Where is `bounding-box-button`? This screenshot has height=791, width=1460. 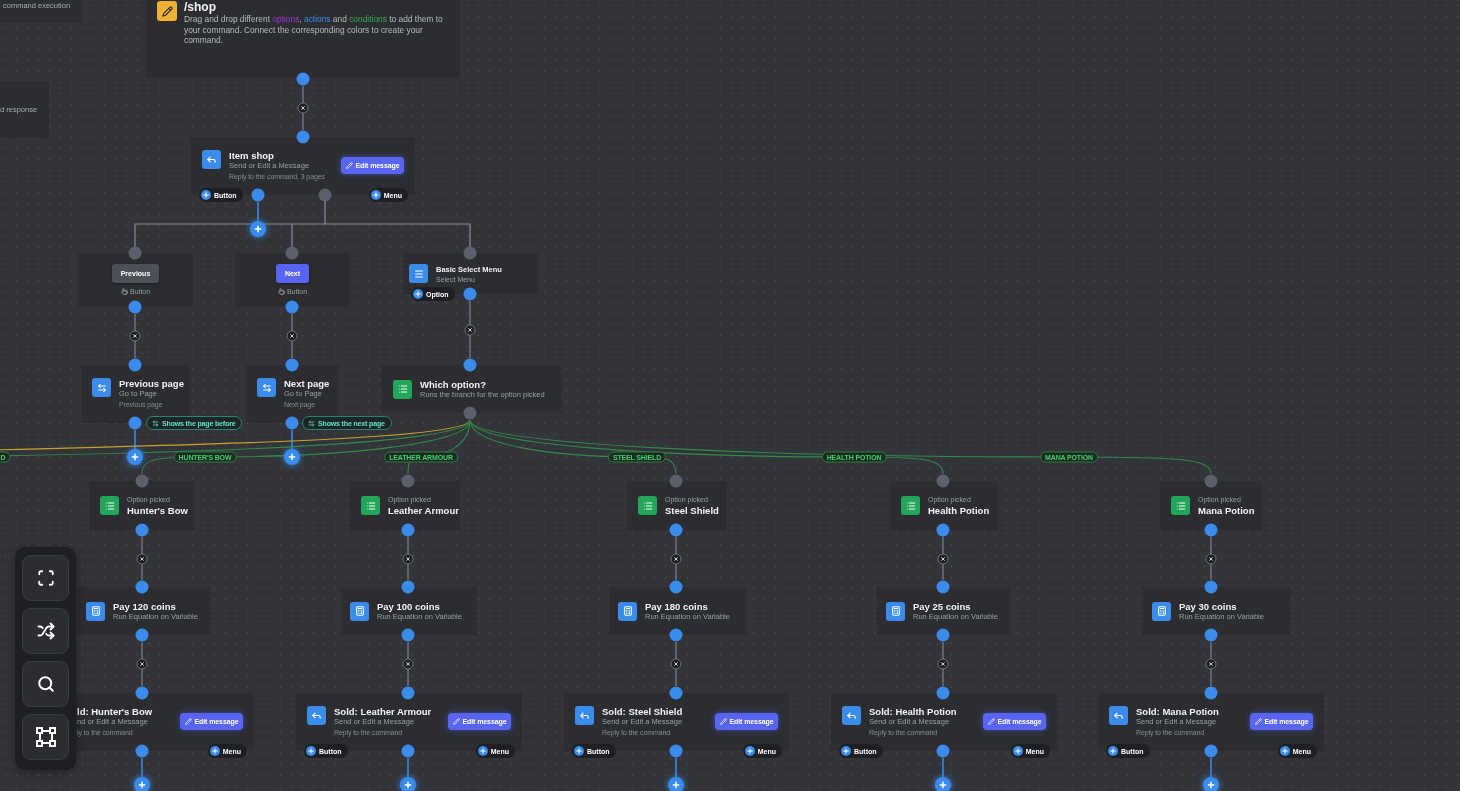
bounding-box-button is located at coordinates (45, 737).